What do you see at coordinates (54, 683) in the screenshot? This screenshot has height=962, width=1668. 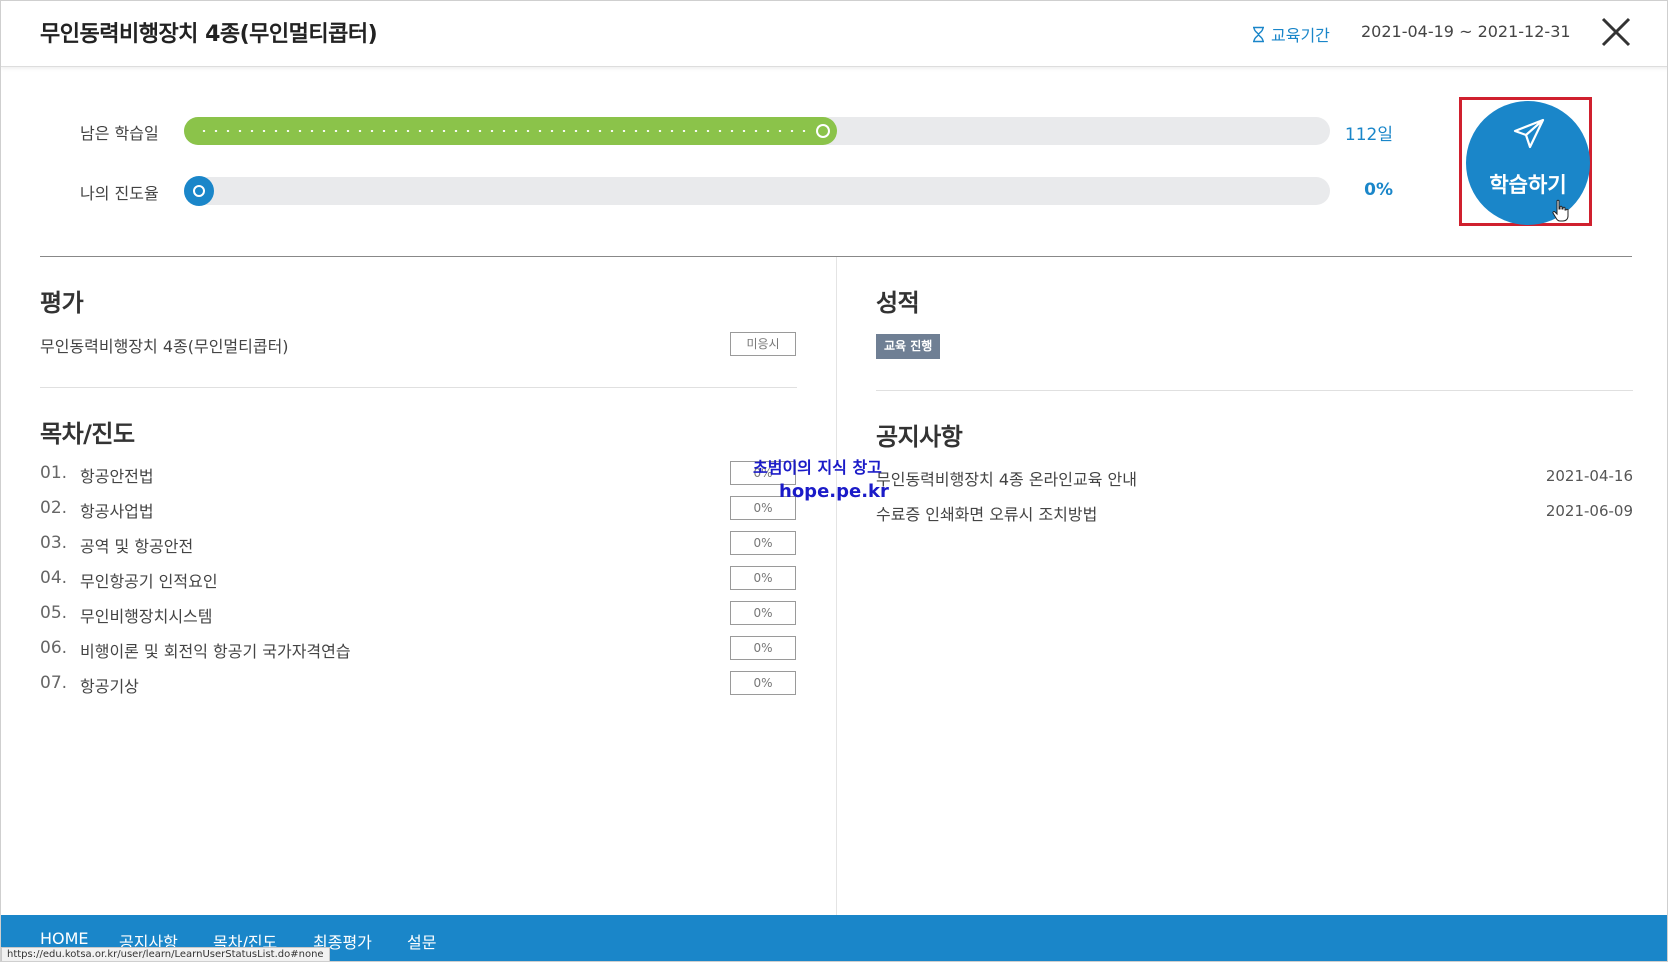 I see `toc-number: 07.` at bounding box center [54, 683].